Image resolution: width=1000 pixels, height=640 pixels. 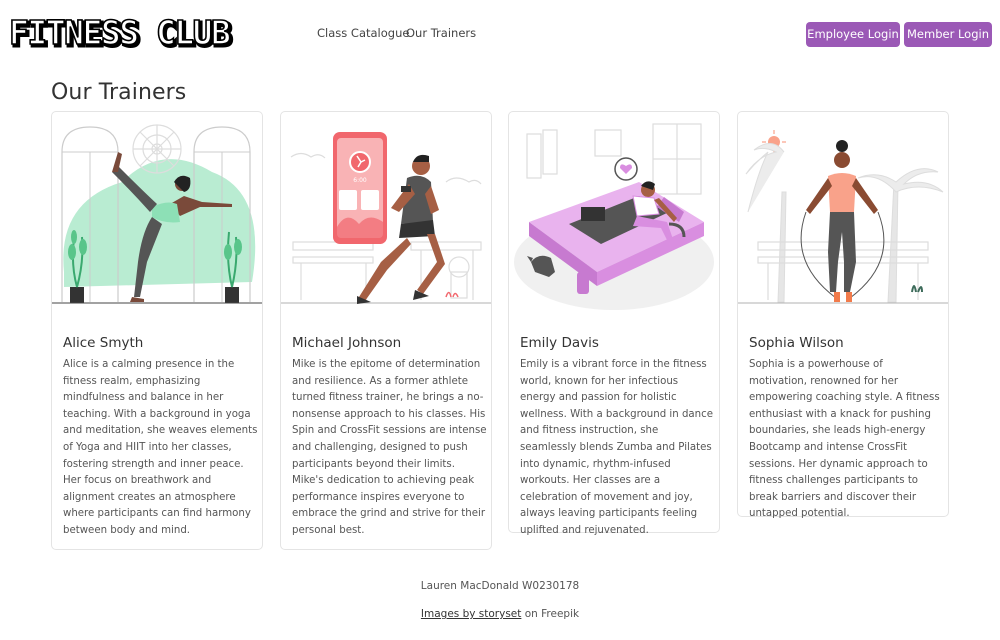 What do you see at coordinates (103, 343) in the screenshot?
I see `trainer-name: Alice Smyth` at bounding box center [103, 343].